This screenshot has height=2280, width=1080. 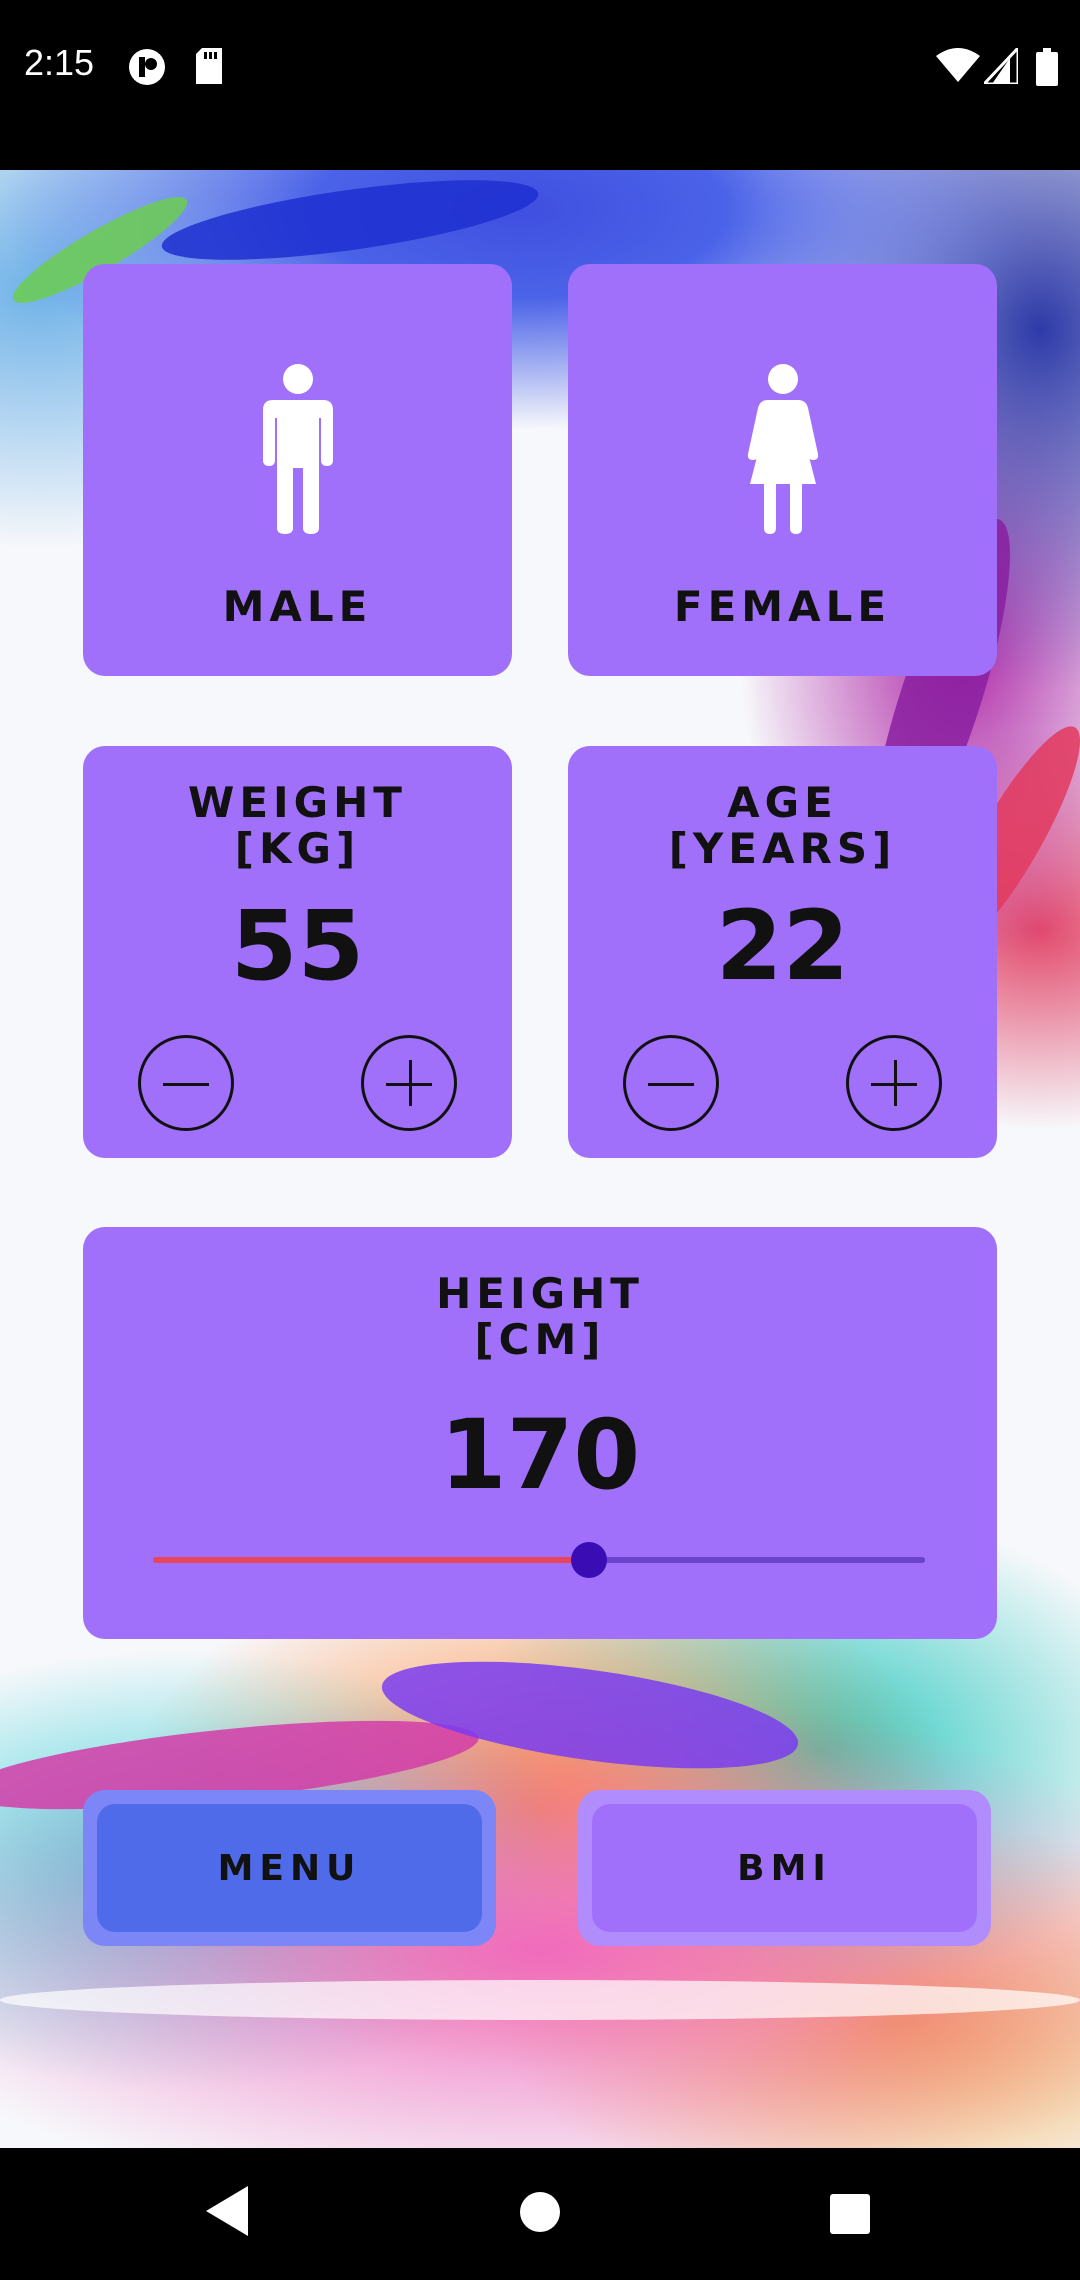 I want to click on menu-button: MENU, so click(x=289, y=1868).